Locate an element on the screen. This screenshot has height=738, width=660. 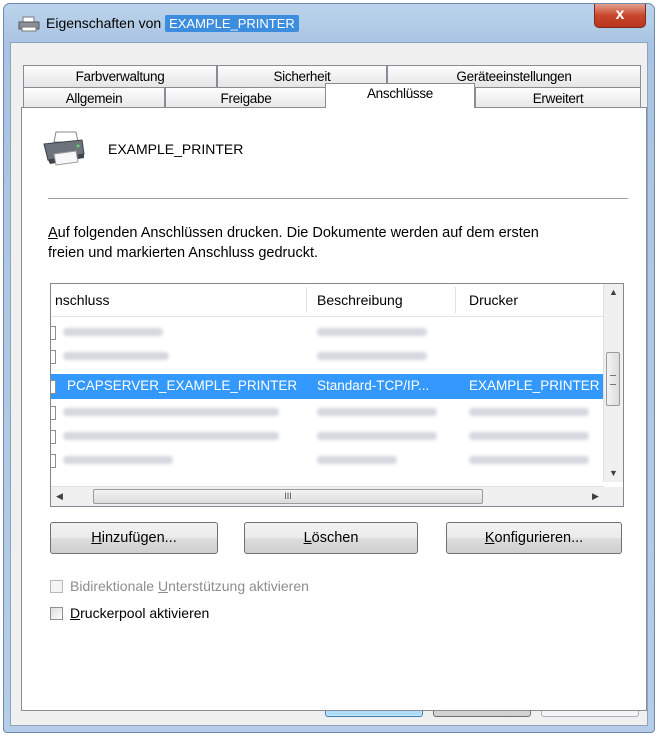
delete-port-button: Löschen is located at coordinates (331, 538).